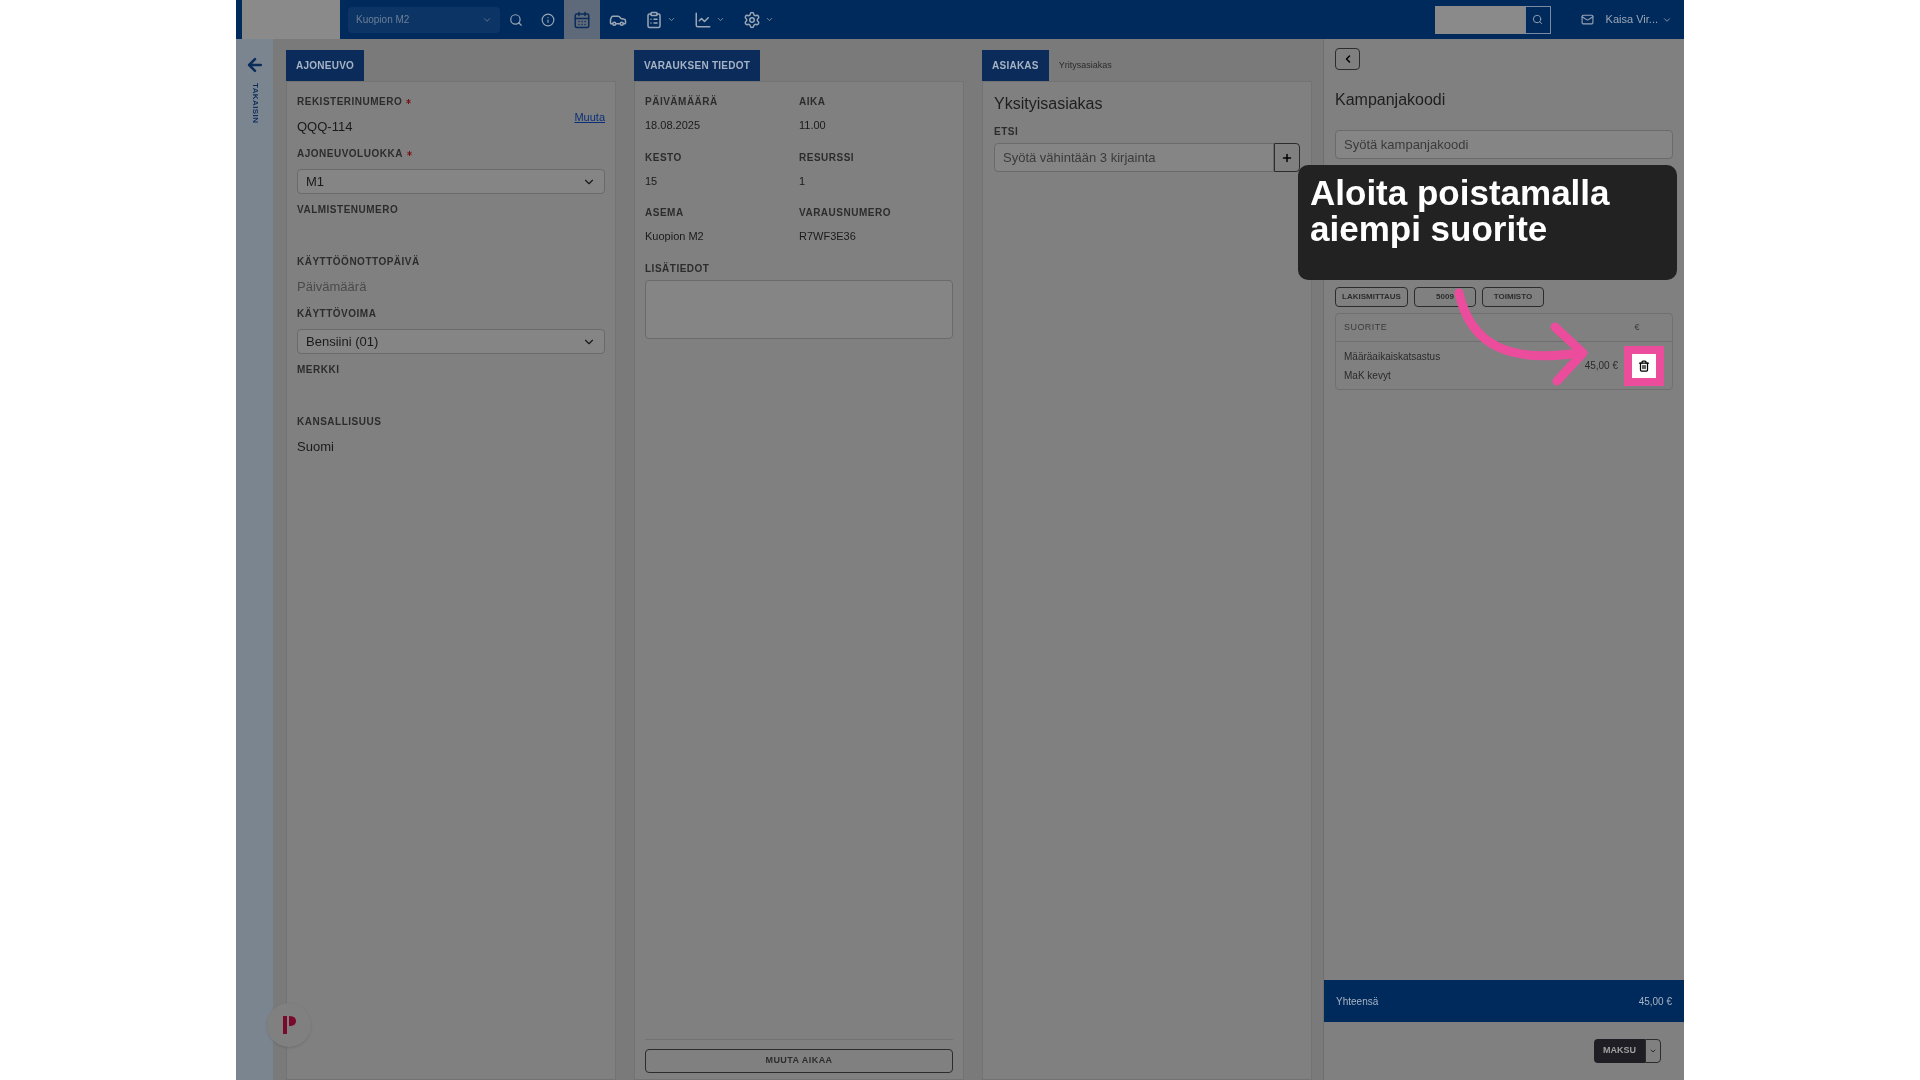 The image size is (1920, 1080). Describe the element at coordinates (1134, 157) in the screenshot. I see `customer-search-field: Syötä vähintään 3 kirjainta` at that location.